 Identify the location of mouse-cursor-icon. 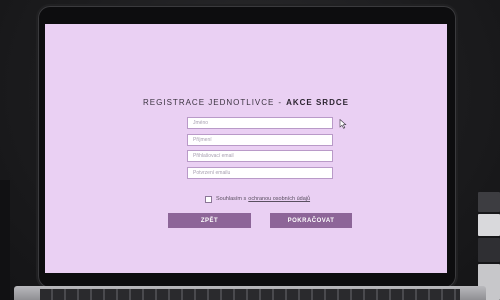
(343, 124).